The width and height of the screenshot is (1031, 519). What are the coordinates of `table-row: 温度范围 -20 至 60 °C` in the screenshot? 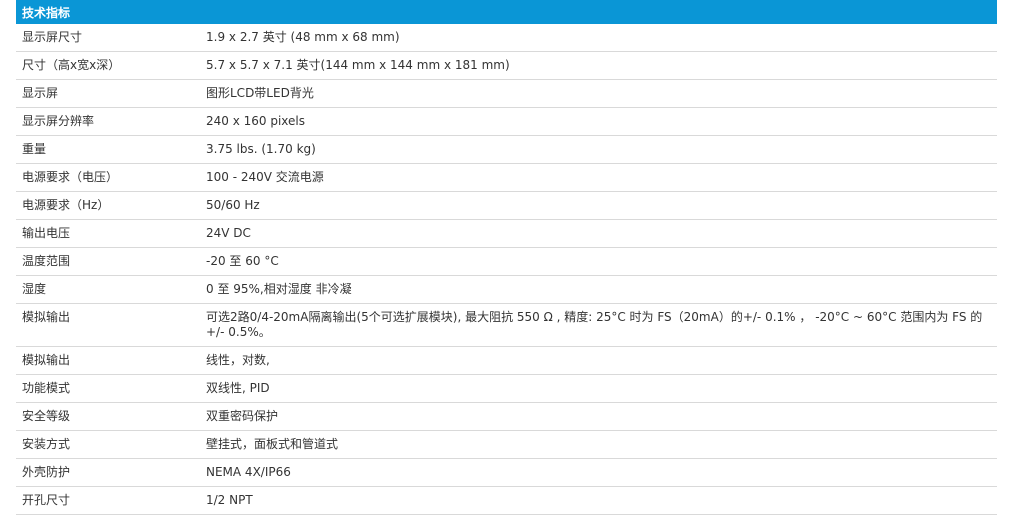 It's located at (507, 261).